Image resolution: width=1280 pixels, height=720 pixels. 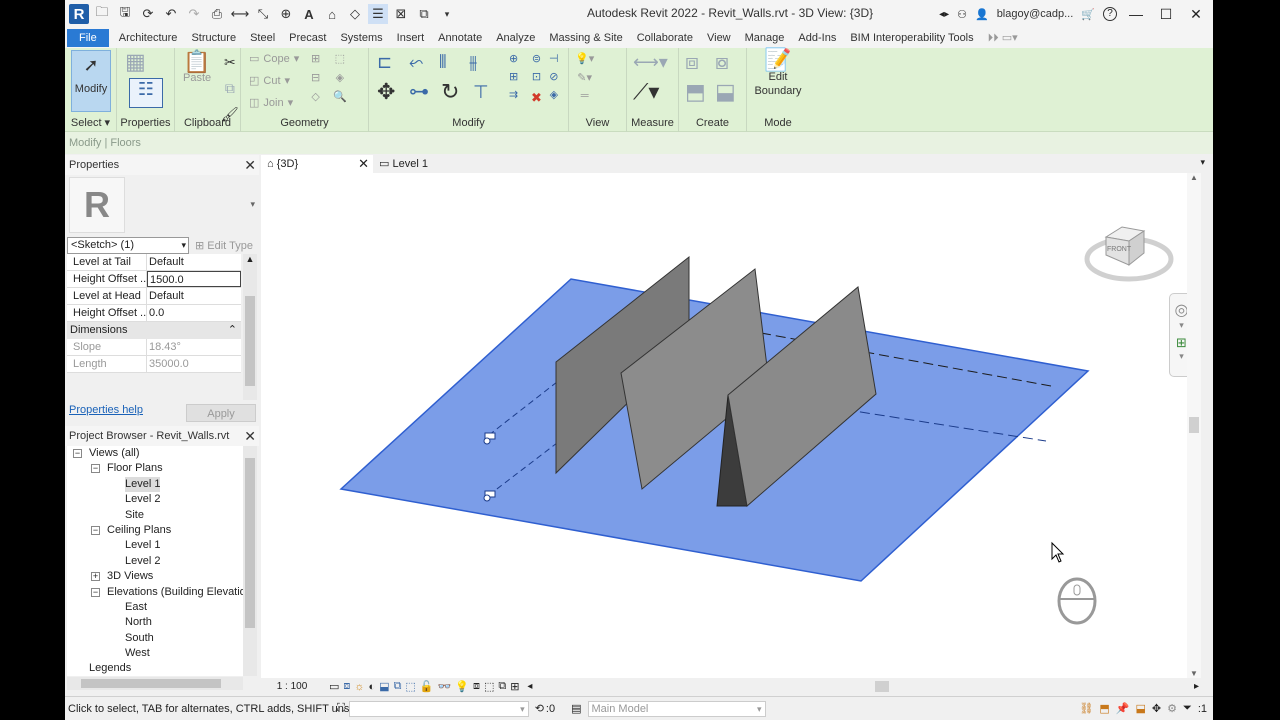 I want to click on tab-file: File, so click(x=88, y=38).